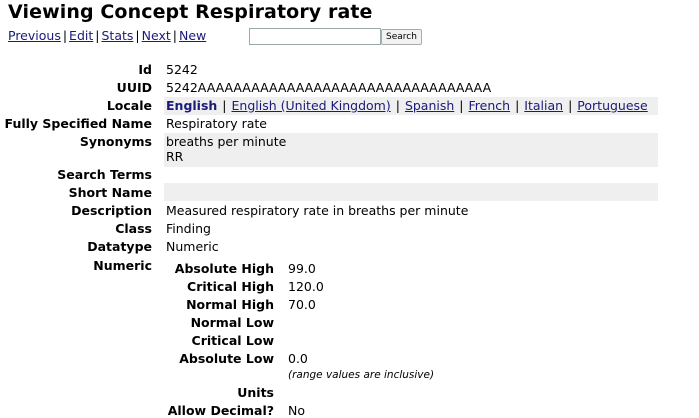 This screenshot has height=418, width=699. What do you see at coordinates (145, 69) in the screenshot?
I see `id-label: Id` at bounding box center [145, 69].